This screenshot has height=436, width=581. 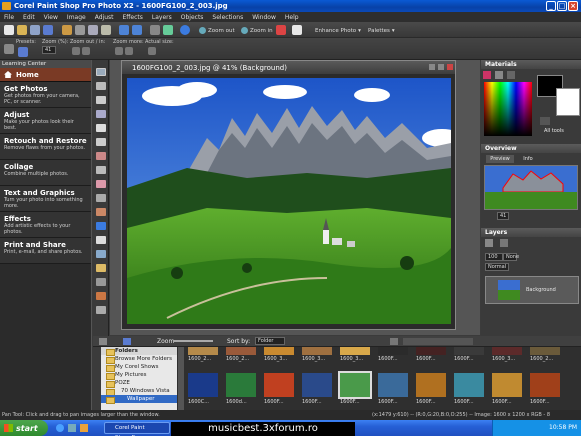 I want to click on flood-fill-icon, so click(x=101, y=226).